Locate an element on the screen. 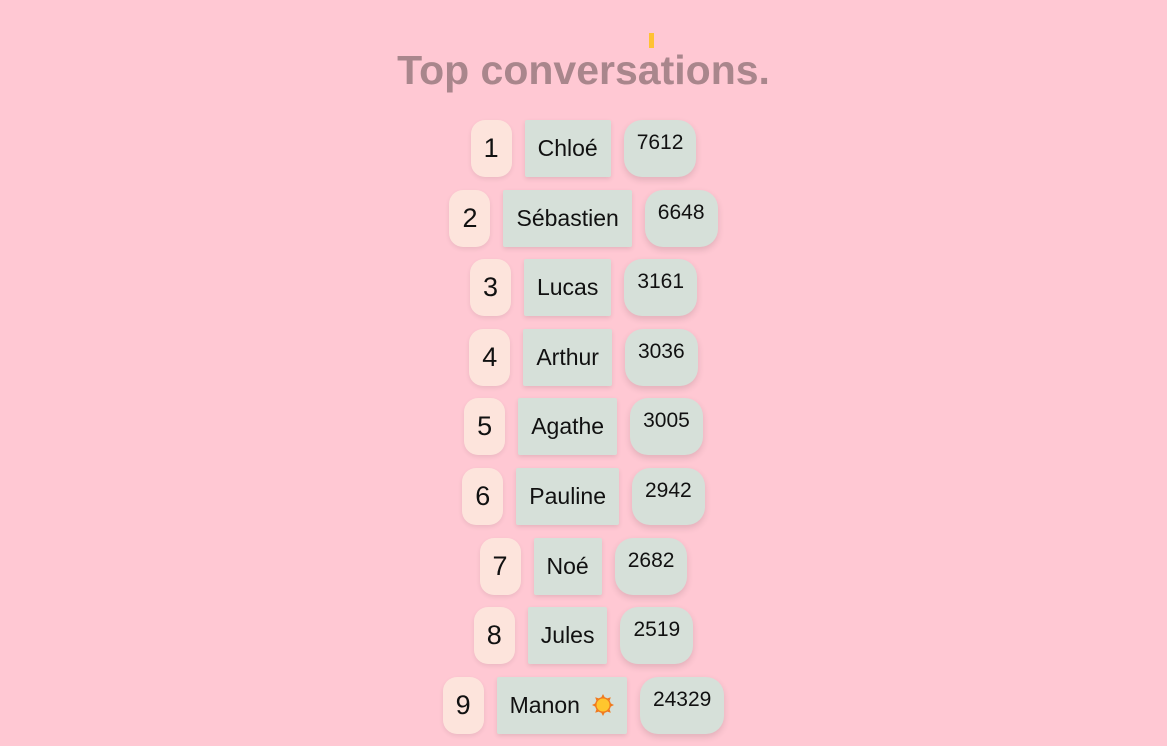 This screenshot has width=1167, height=746. leaderboard-row: 4 Arthur 3036 is located at coordinates (583, 357).